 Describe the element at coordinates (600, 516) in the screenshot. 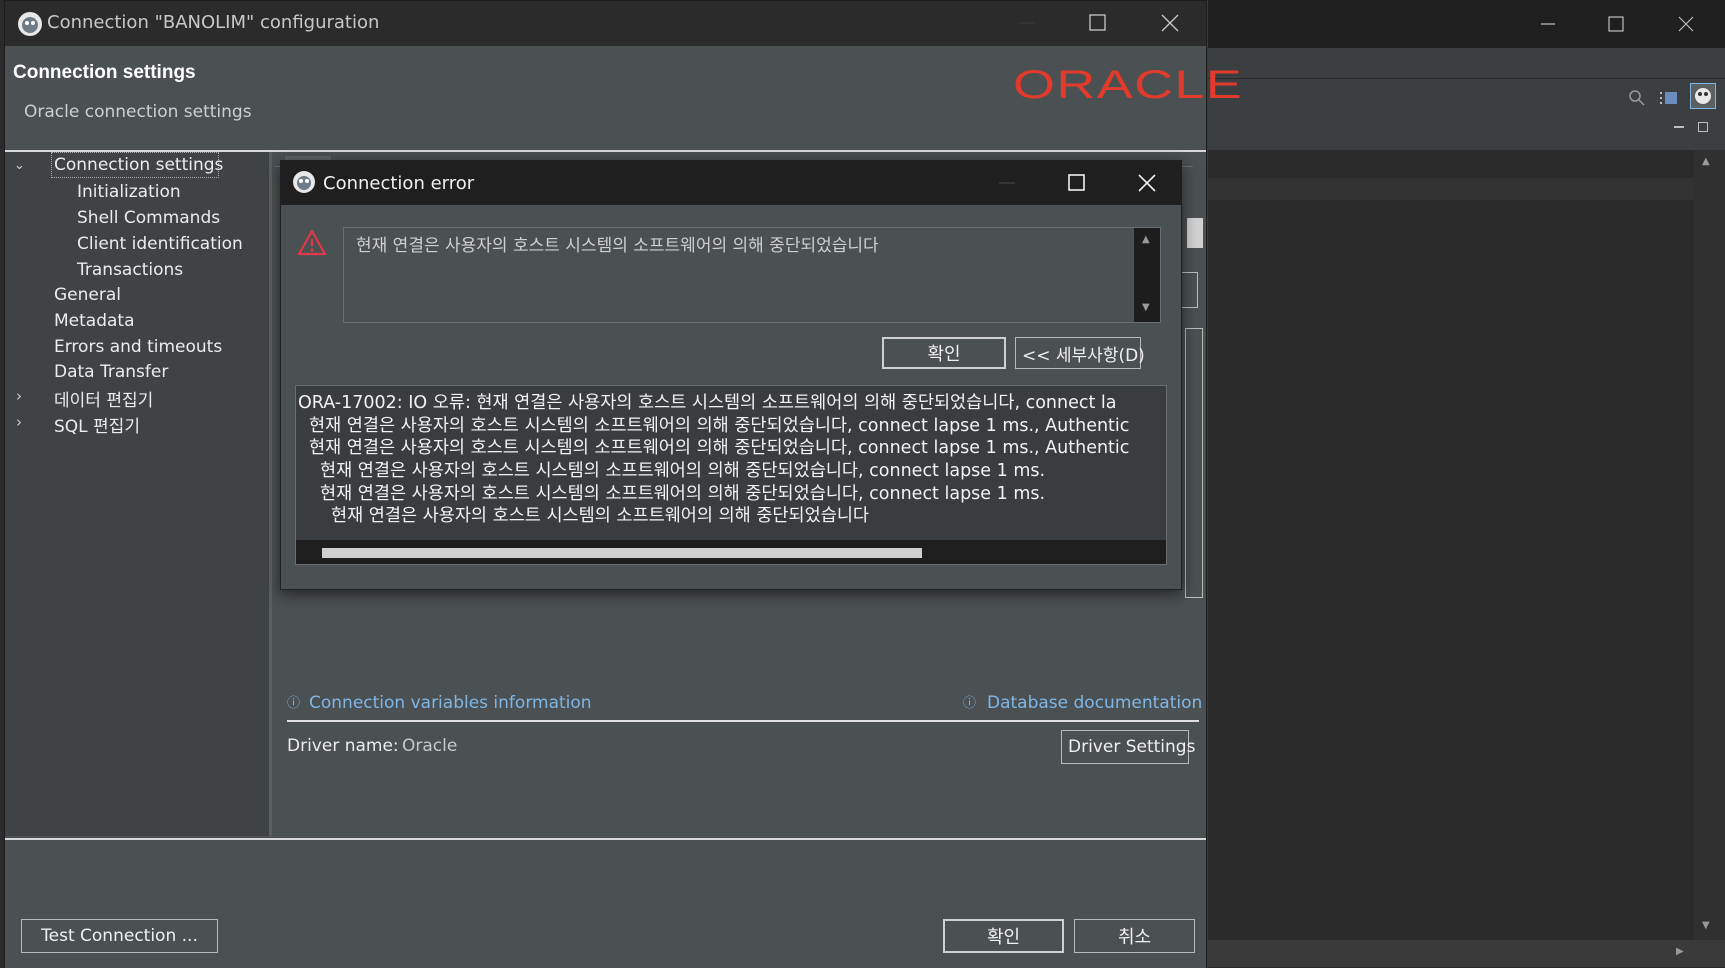

I see `details-line: 현재 연결은 사용자의 호스트 시스템의 소프트웨어의 의해 중단되었습니다` at that location.